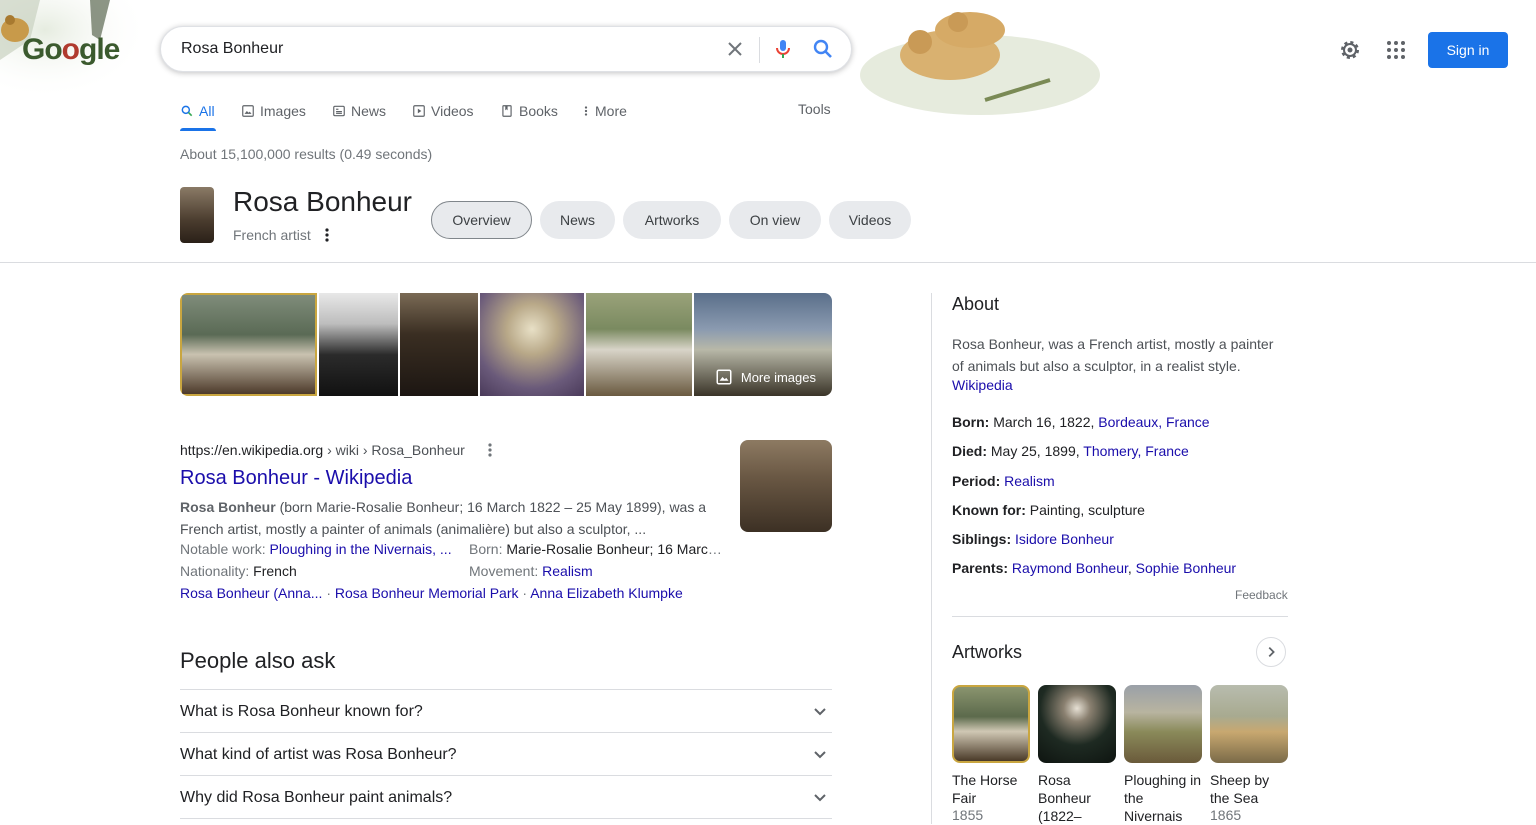  Describe the element at coordinates (870, 220) in the screenshot. I see `chip-videos: Videos` at that location.